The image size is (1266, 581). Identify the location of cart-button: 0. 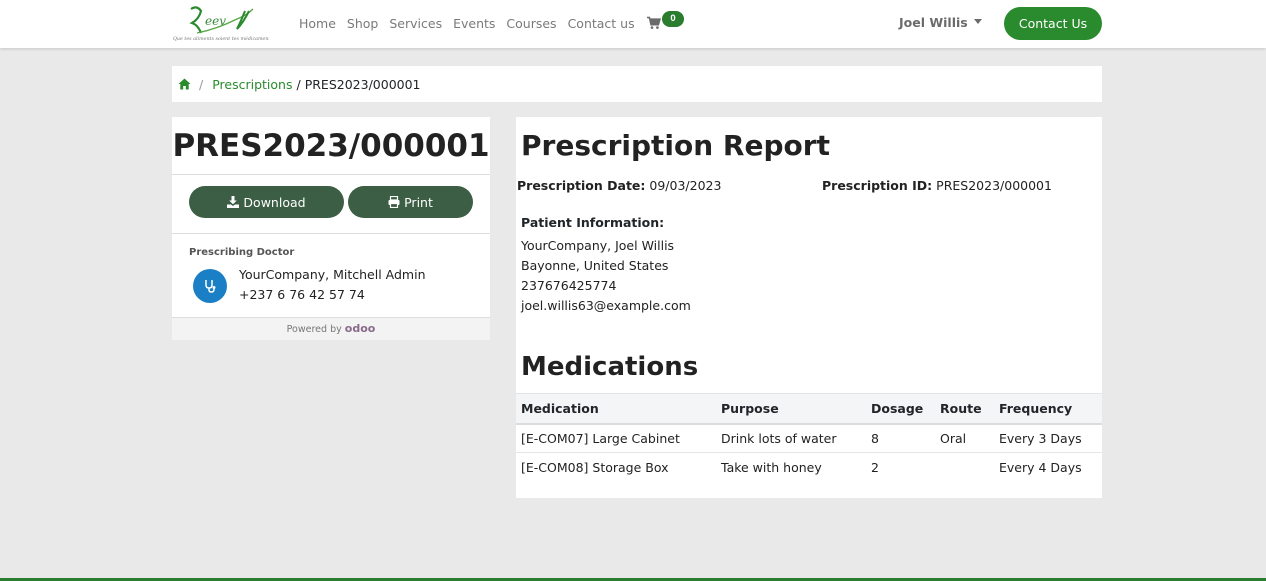
(667, 22).